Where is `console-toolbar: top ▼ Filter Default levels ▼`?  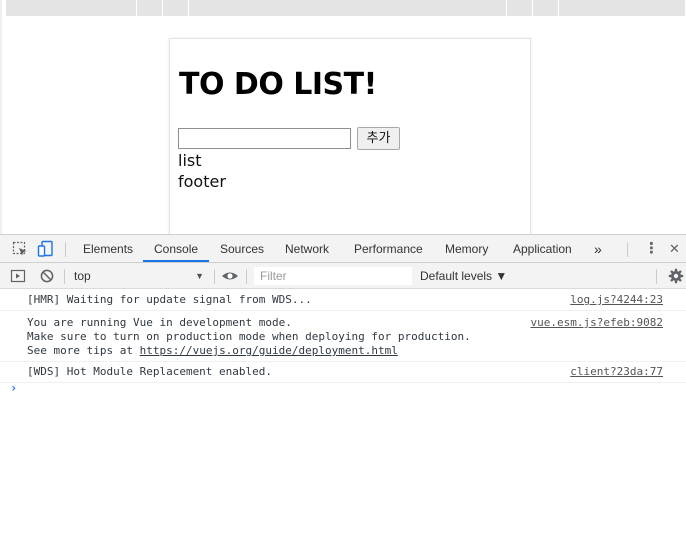
console-toolbar: top ▼ Filter Default levels ▼ is located at coordinates (343, 276).